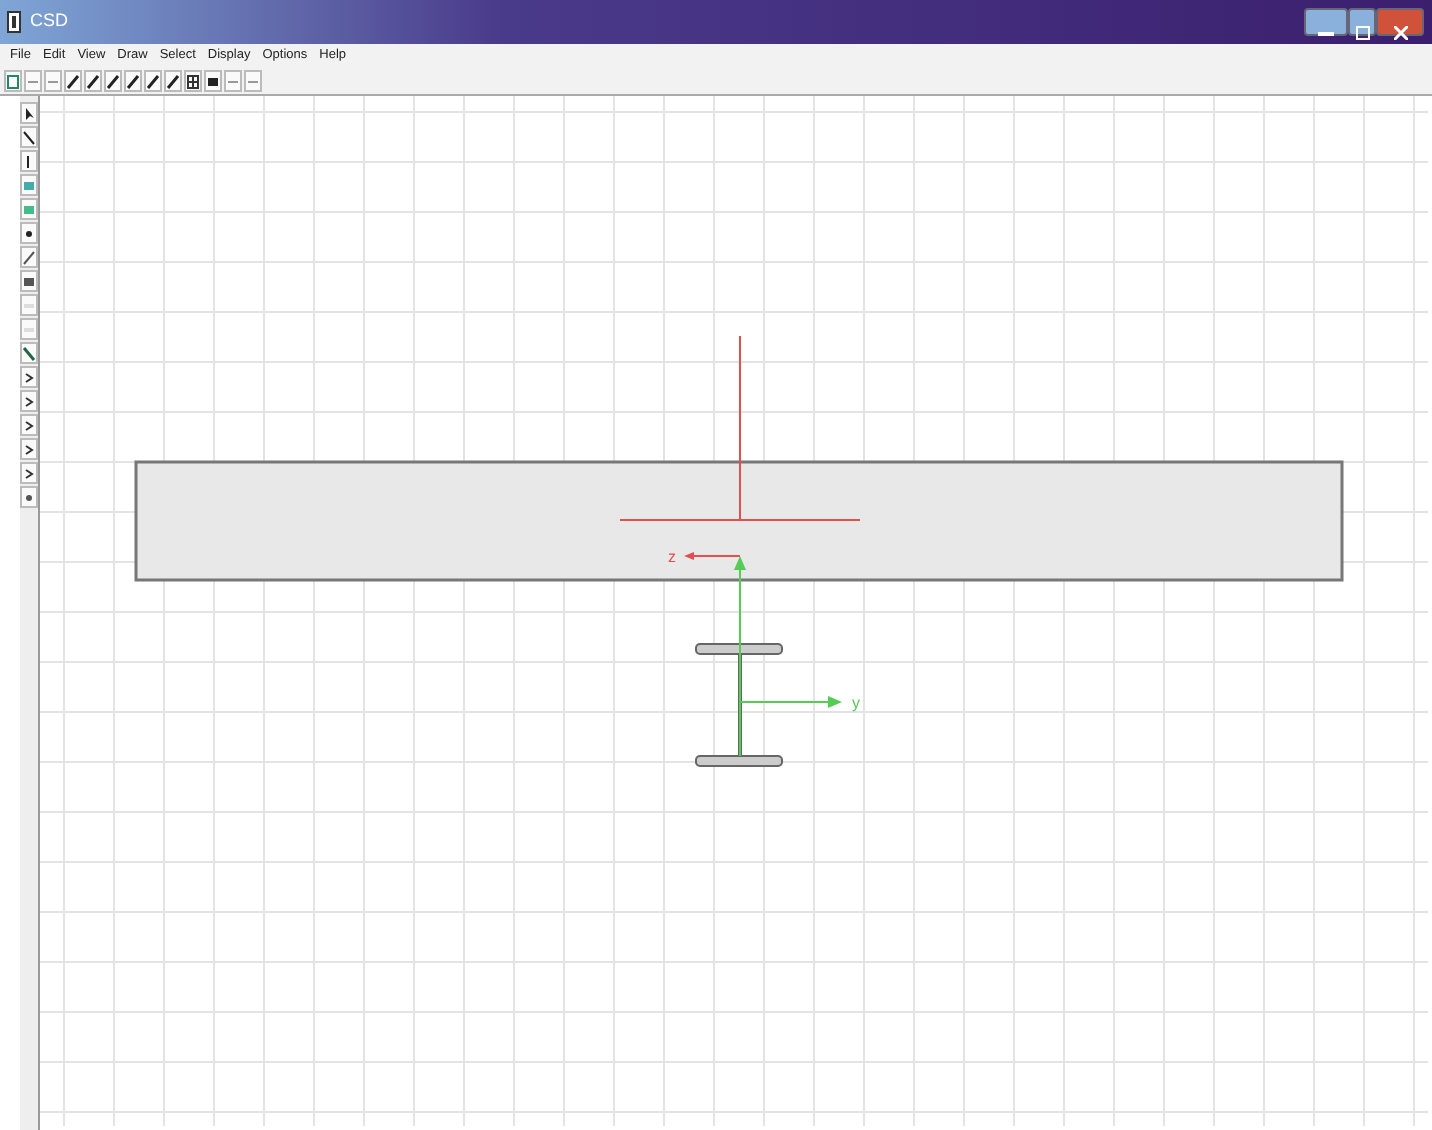 The height and width of the screenshot is (1130, 1432). I want to click on plate-section, so click(739, 521).